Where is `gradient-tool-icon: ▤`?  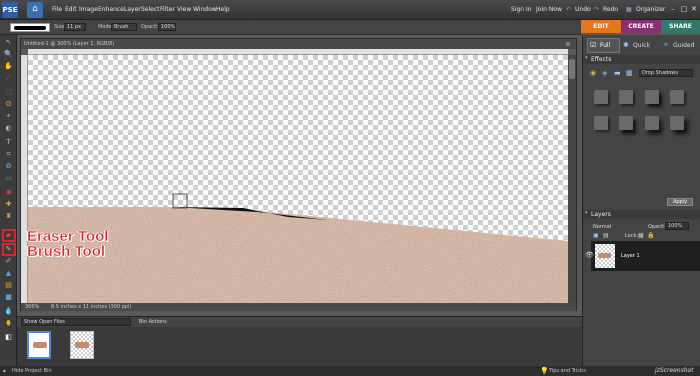
gradient-tool-icon: ▤ is located at coordinates (8, 285).